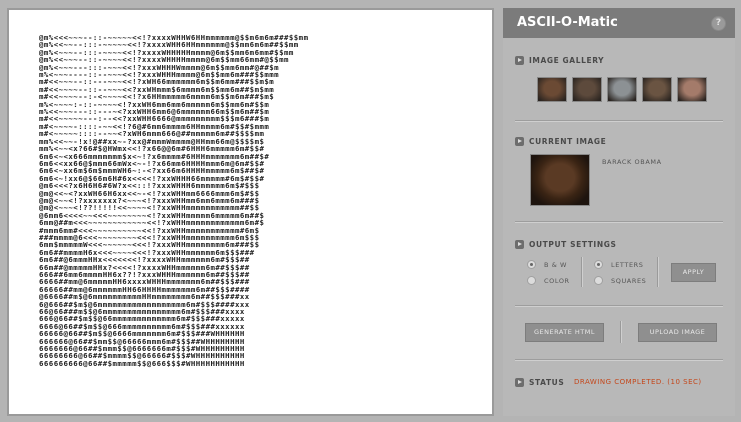 The image size is (741, 422). I want to click on gallery-heading: IMAGE GALLERY, so click(567, 60).